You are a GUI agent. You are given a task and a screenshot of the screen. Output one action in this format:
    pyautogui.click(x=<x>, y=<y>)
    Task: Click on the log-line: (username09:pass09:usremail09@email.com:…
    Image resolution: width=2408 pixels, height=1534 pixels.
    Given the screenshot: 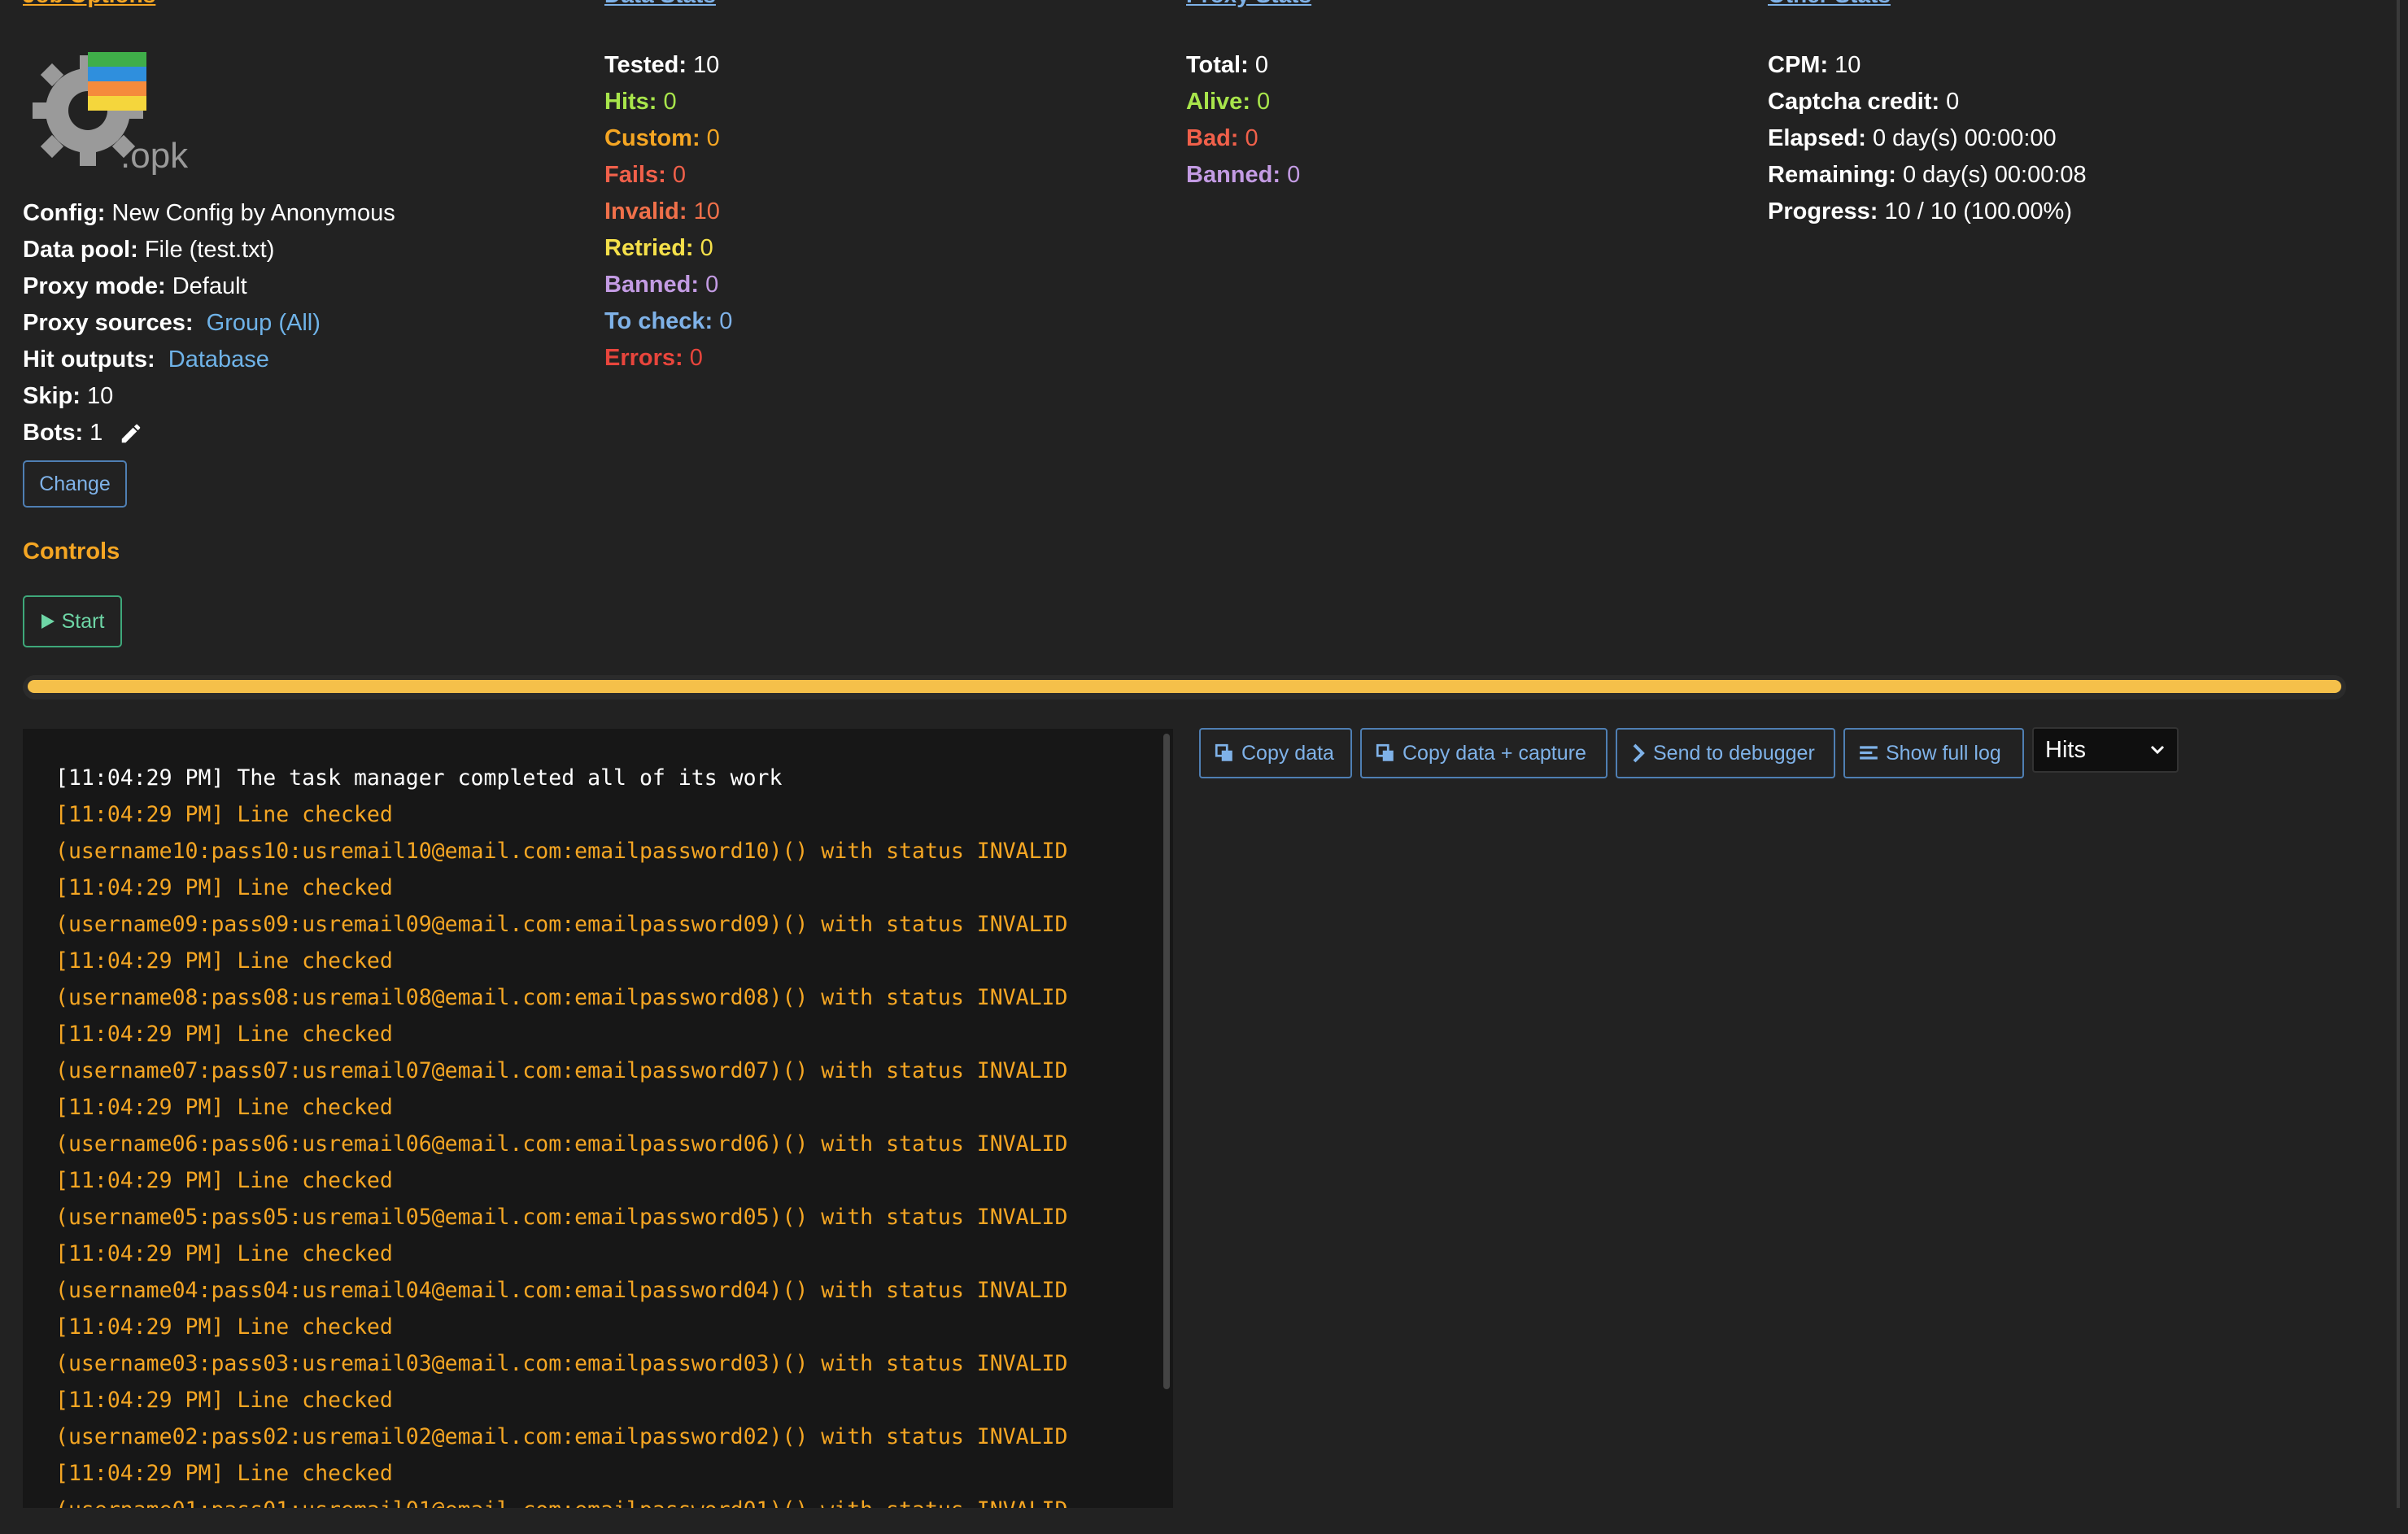 What is the action you would take?
    pyautogui.click(x=562, y=924)
    